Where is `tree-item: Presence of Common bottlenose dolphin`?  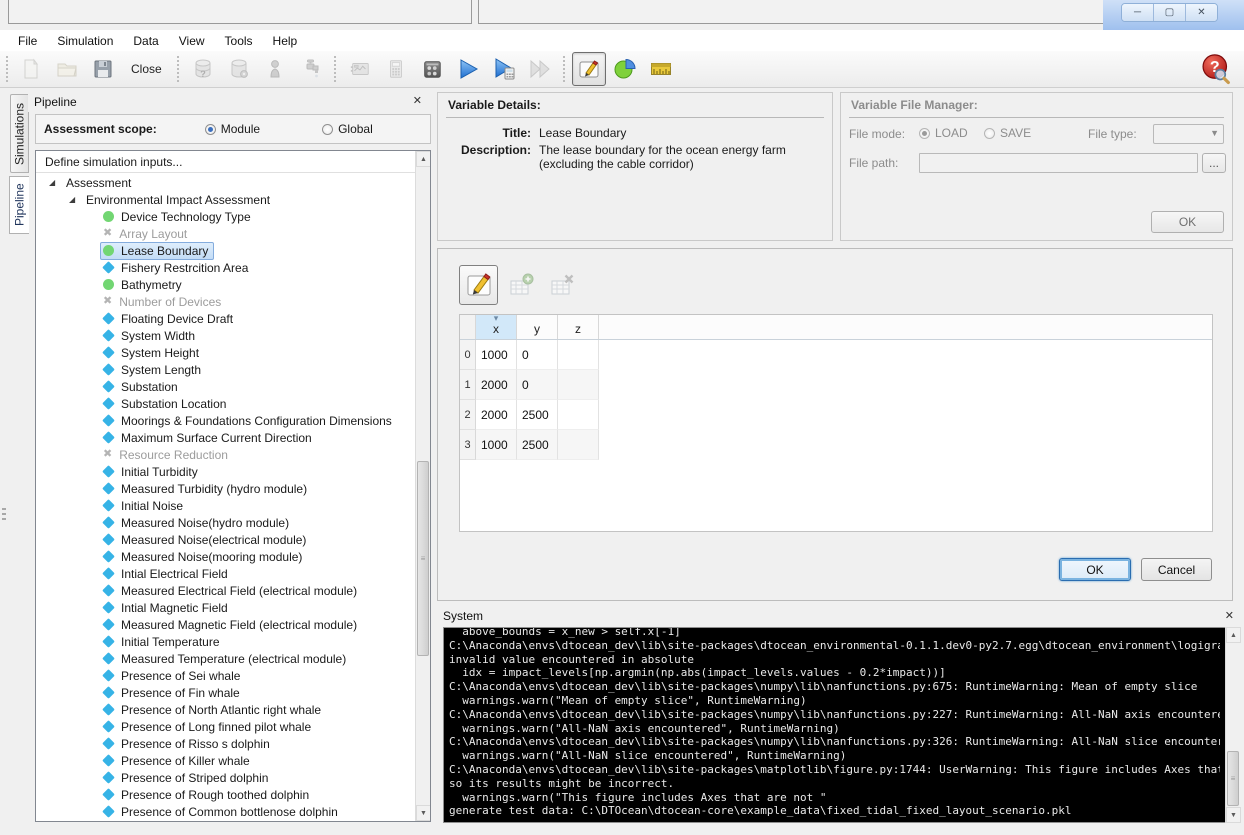 tree-item: Presence of Common bottlenose dolphin is located at coordinates (225, 811).